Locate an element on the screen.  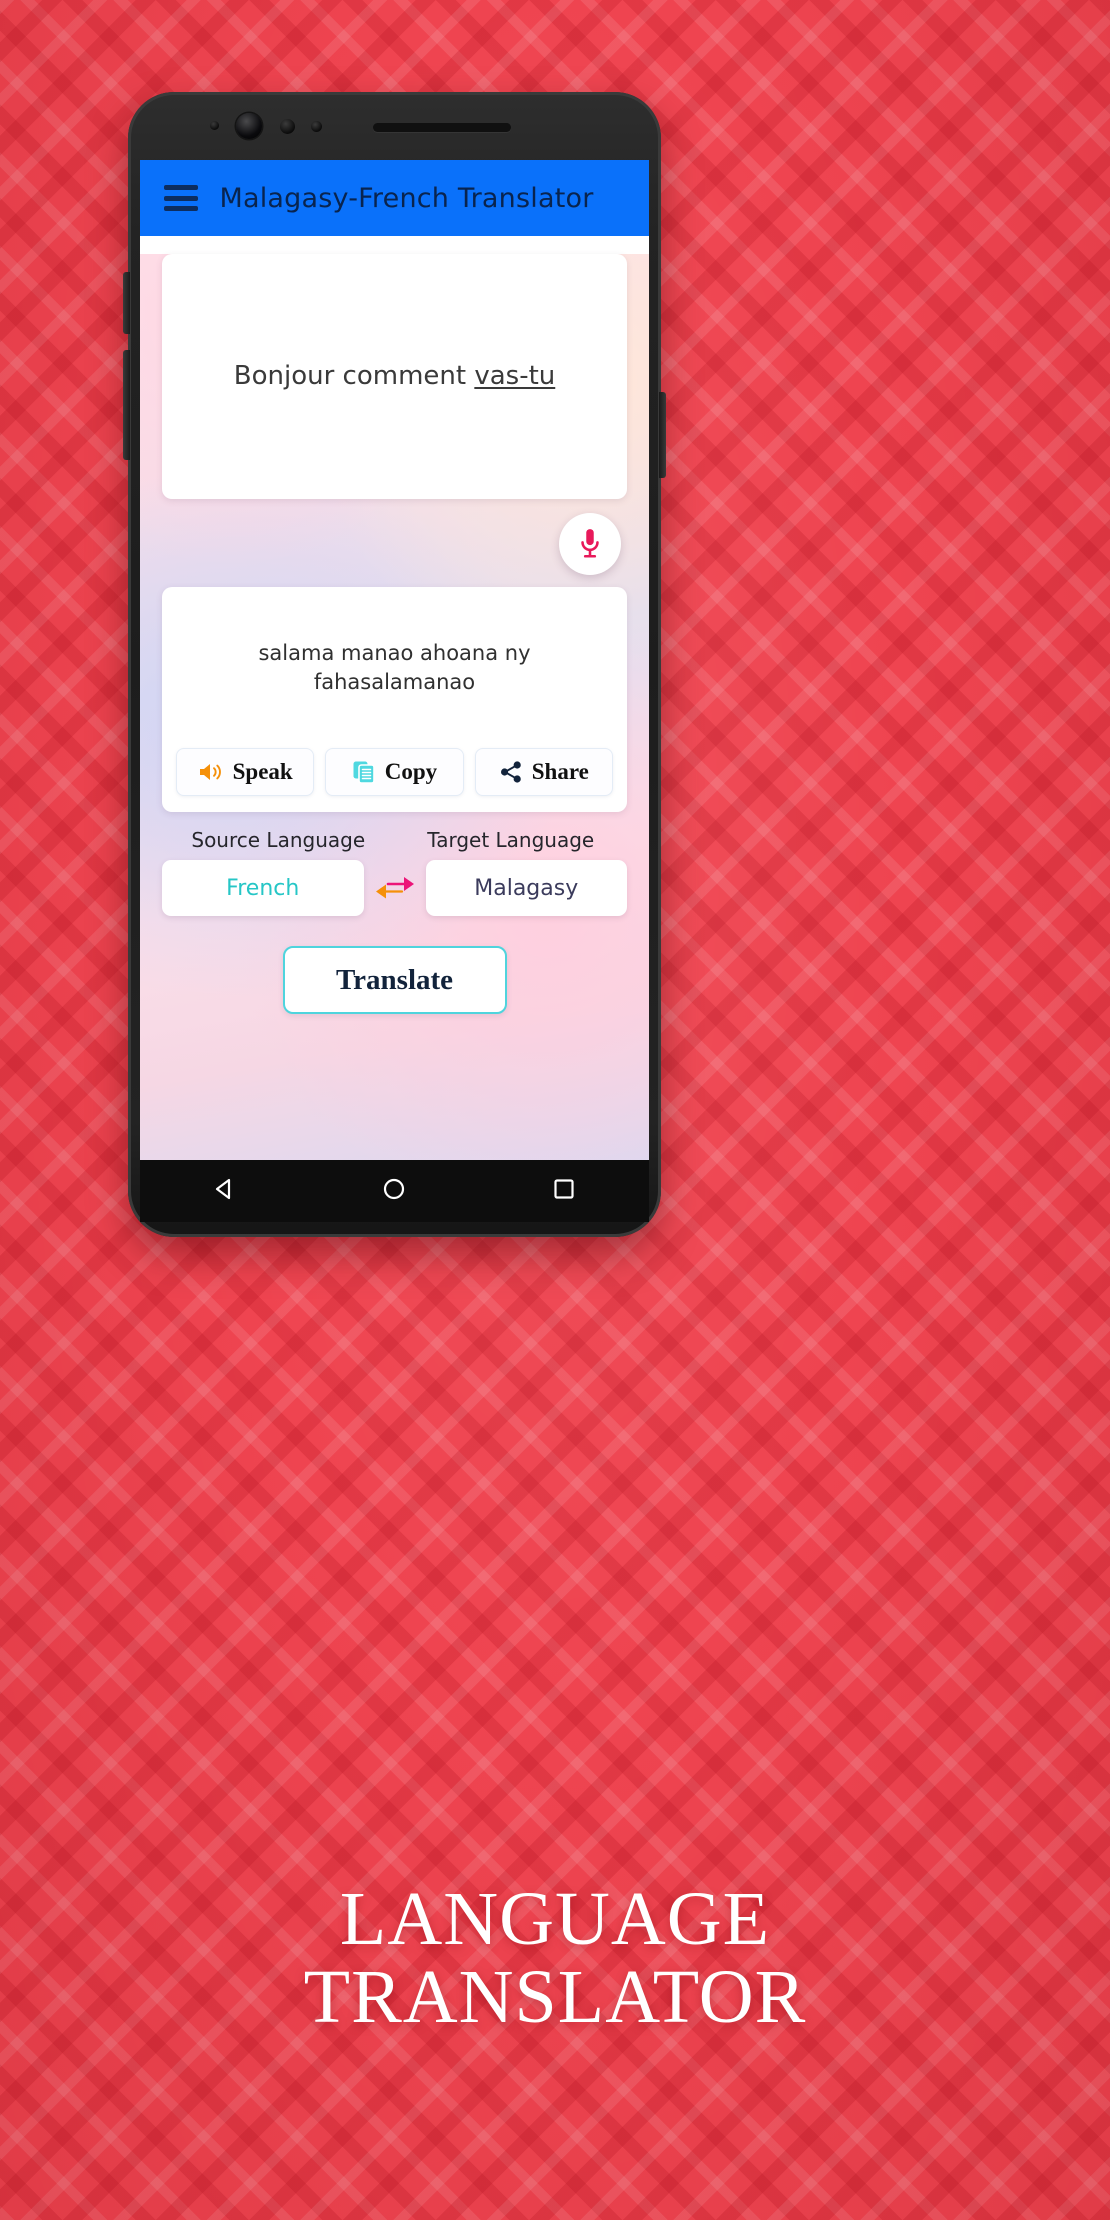
source-language-selector: French is located at coordinates (263, 888).